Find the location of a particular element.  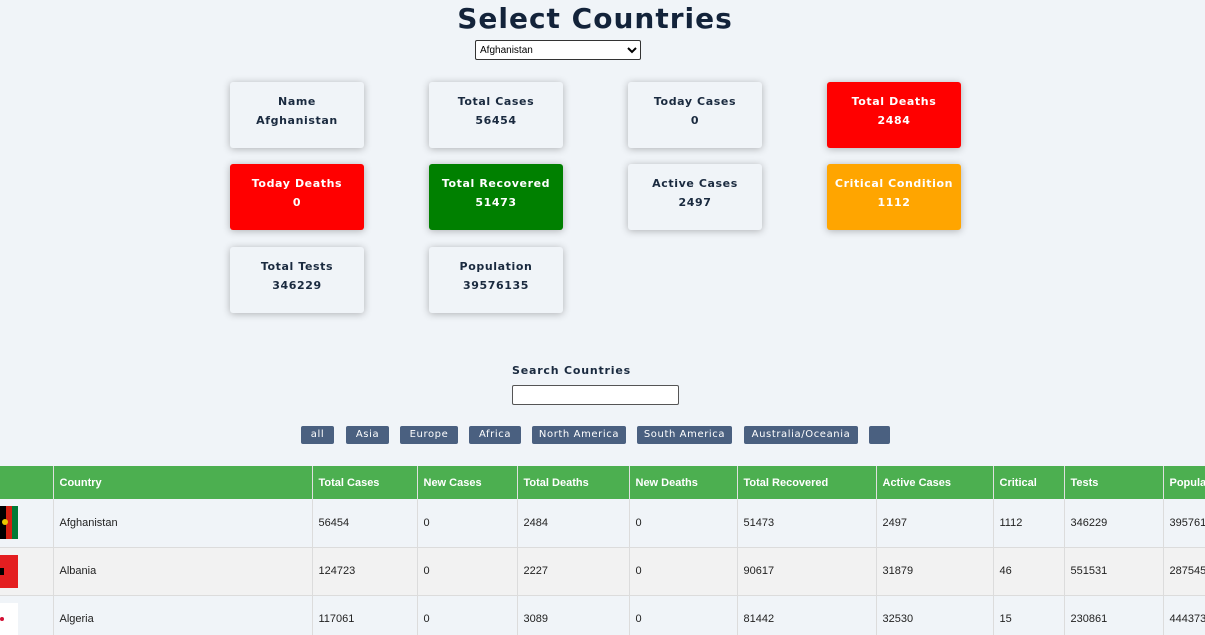

total-cases-cell: 117061 is located at coordinates (365, 615).